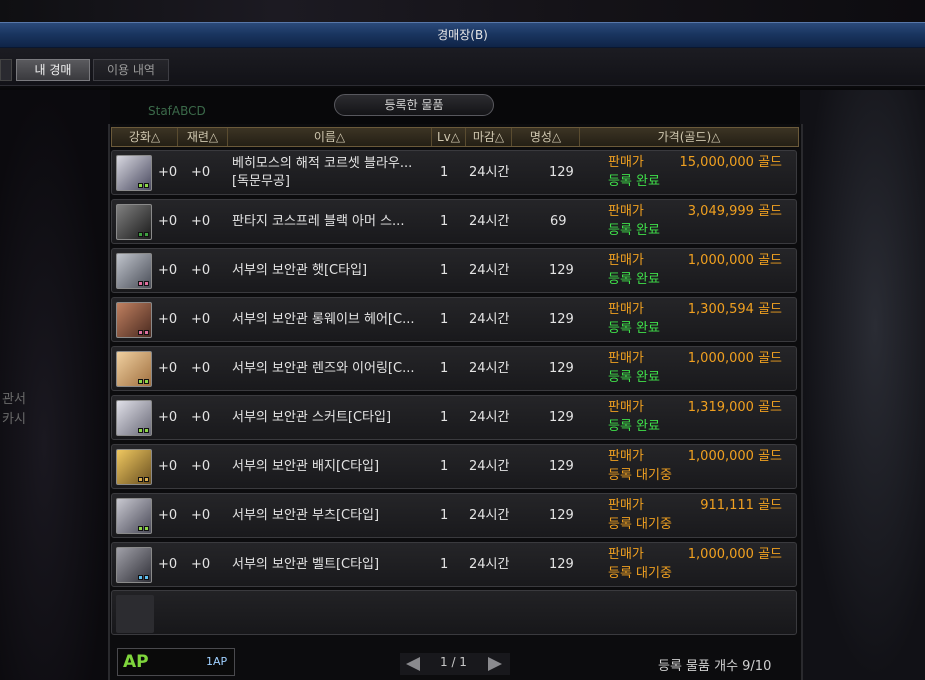 The image size is (925, 680). Describe the element at coordinates (53, 70) in the screenshot. I see `tab-my-auction: 내 경매` at that location.